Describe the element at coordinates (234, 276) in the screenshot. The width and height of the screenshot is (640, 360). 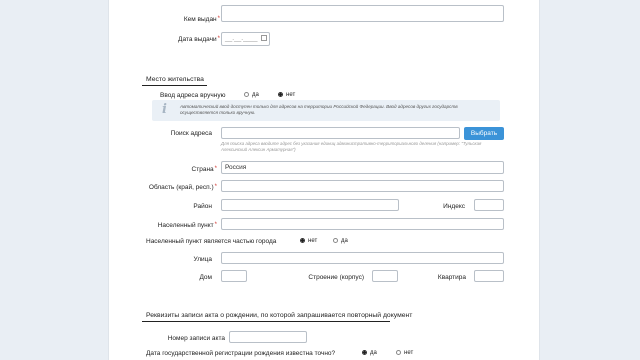
I see `house-field` at that location.